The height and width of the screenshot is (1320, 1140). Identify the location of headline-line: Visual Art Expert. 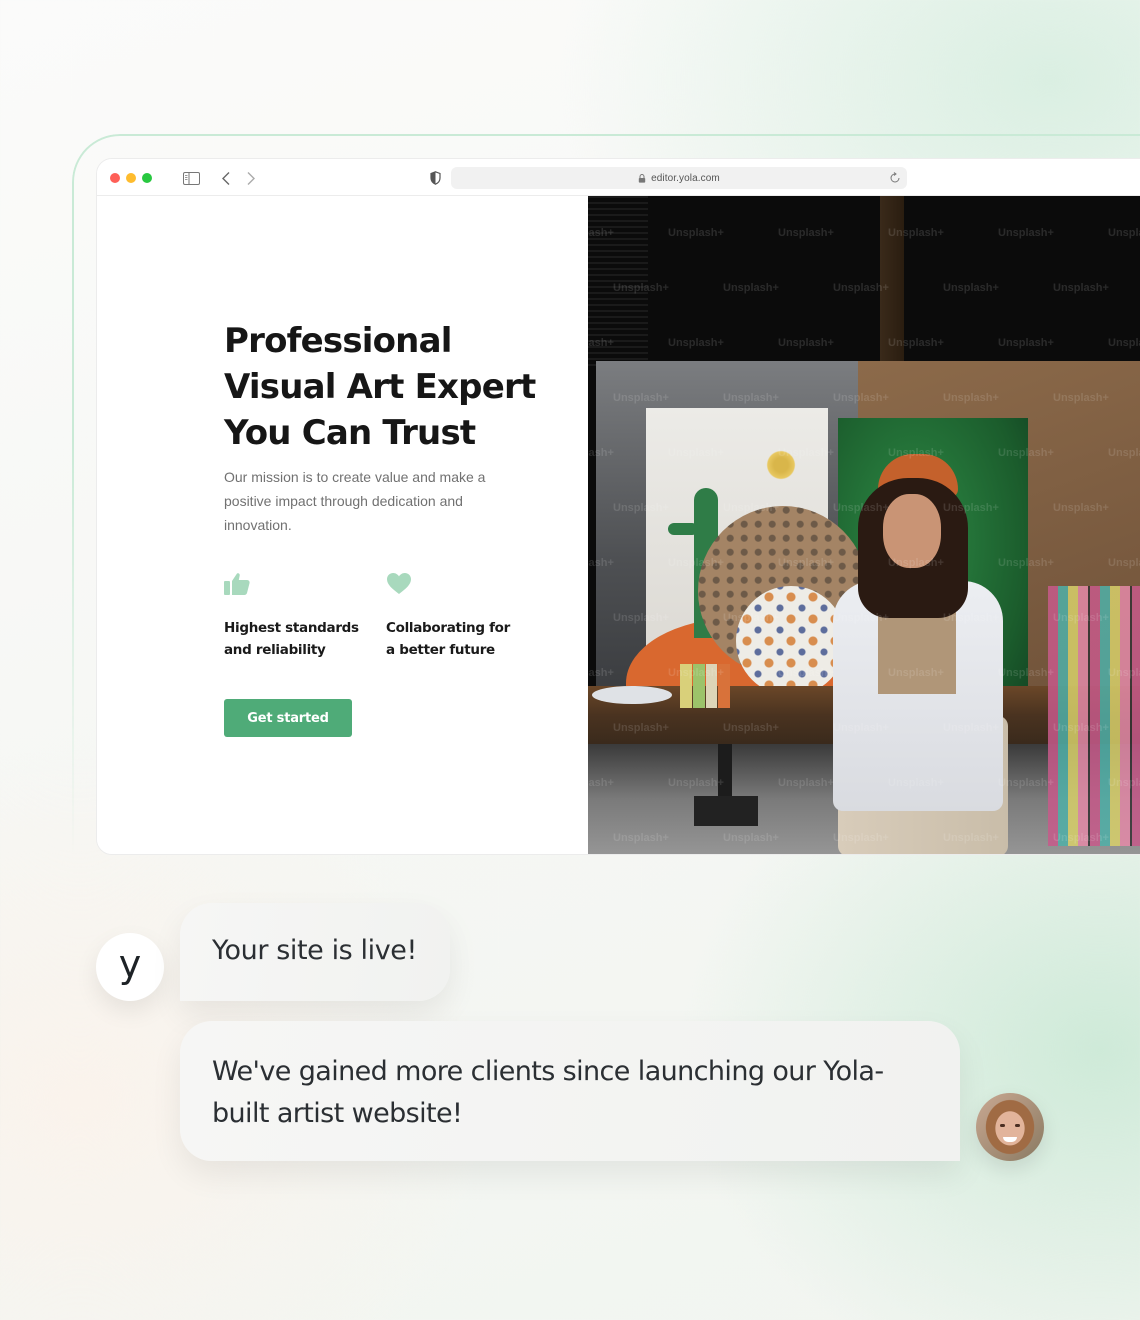
(380, 387).